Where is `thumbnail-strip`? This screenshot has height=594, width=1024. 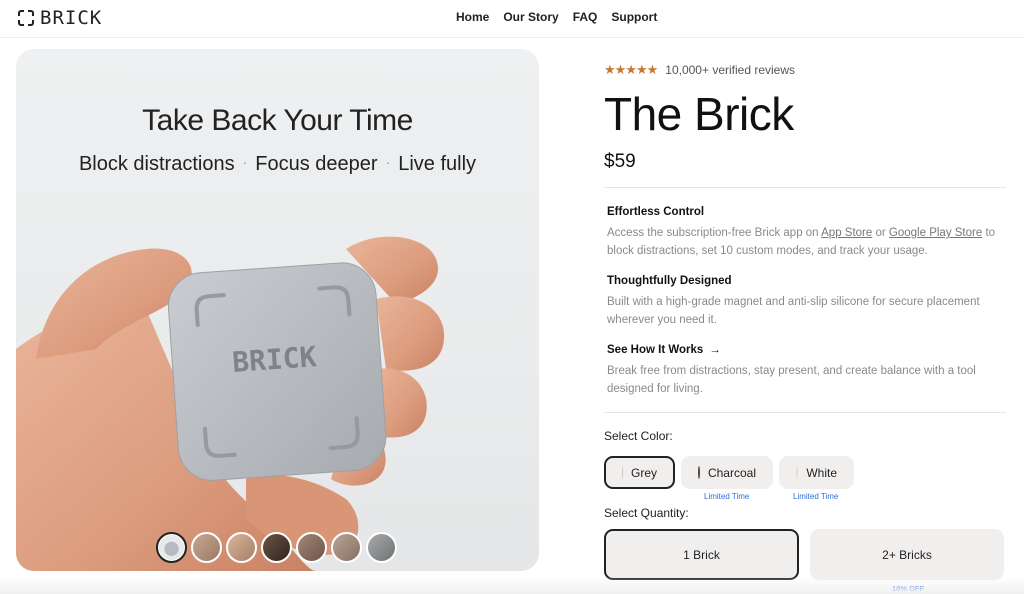
thumbnail-strip is located at coordinates (276, 547).